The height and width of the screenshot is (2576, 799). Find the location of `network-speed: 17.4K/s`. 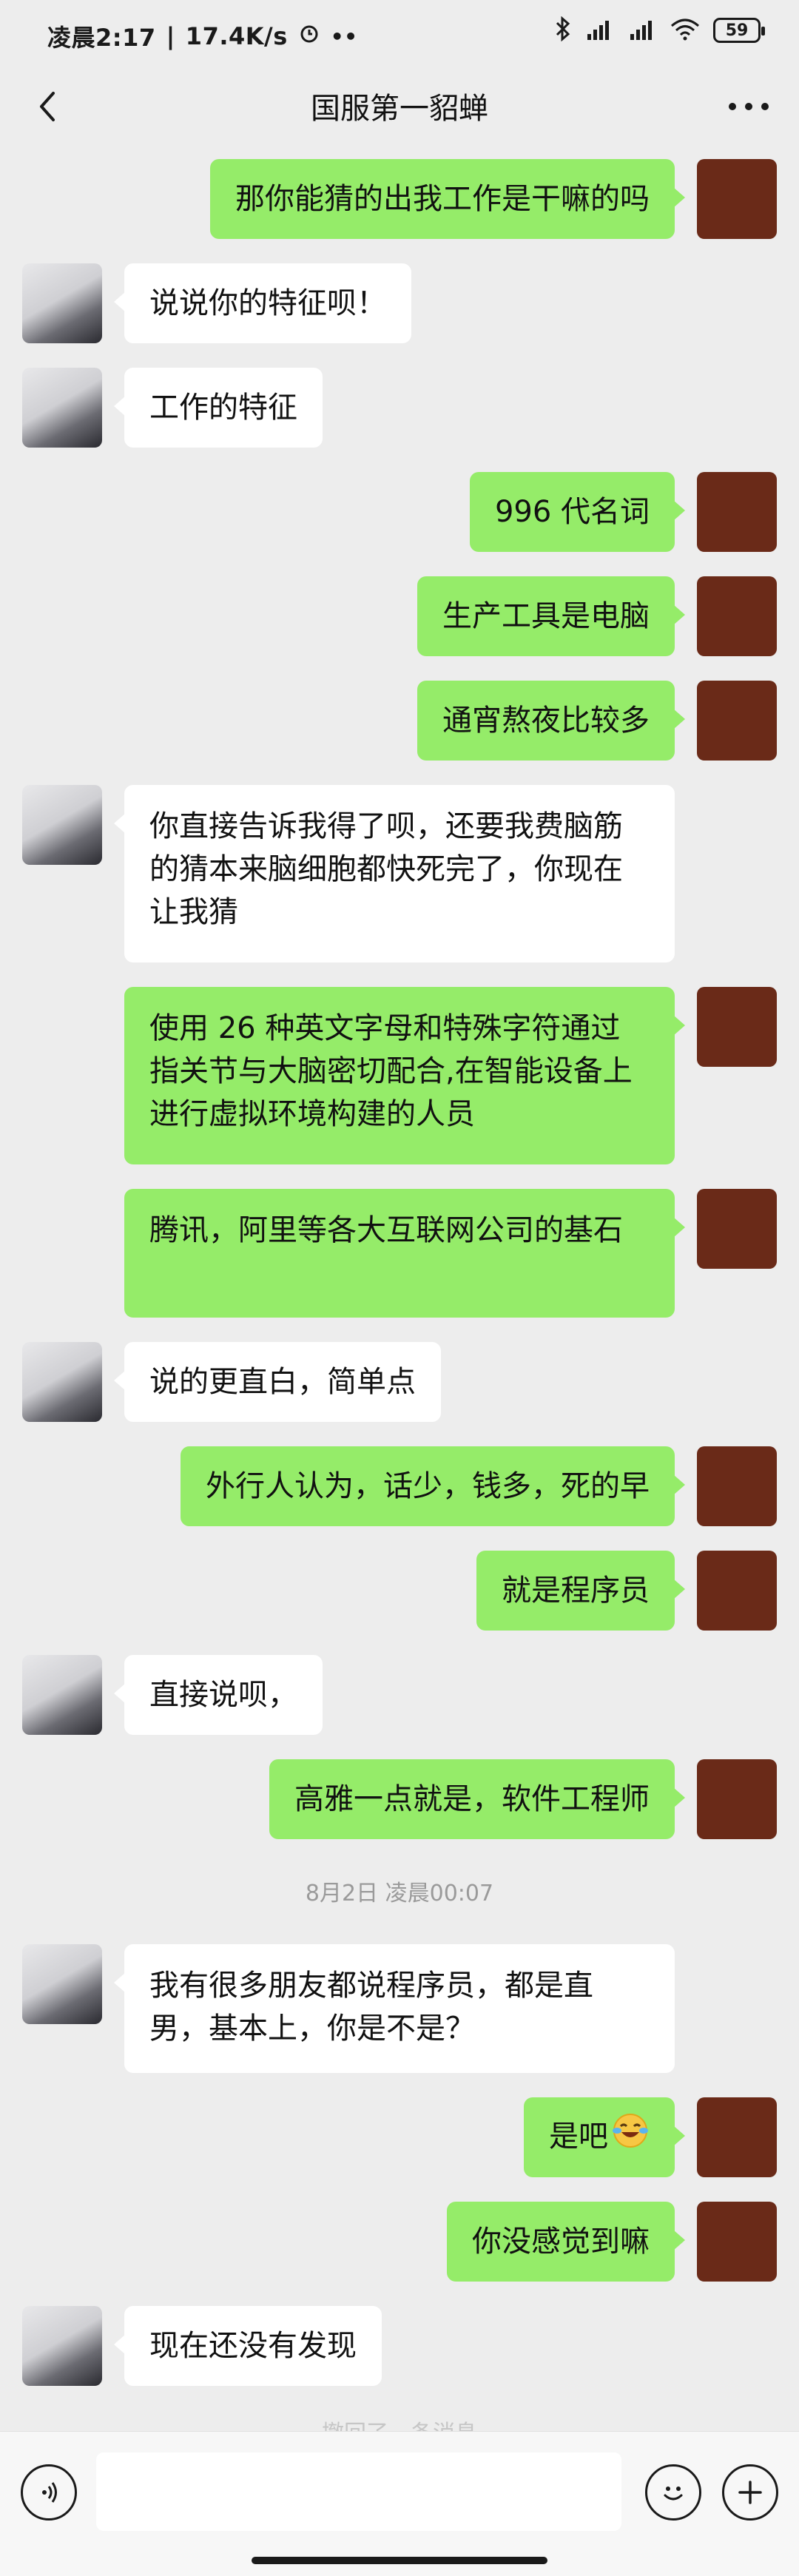

network-speed: 17.4K/s is located at coordinates (237, 36).